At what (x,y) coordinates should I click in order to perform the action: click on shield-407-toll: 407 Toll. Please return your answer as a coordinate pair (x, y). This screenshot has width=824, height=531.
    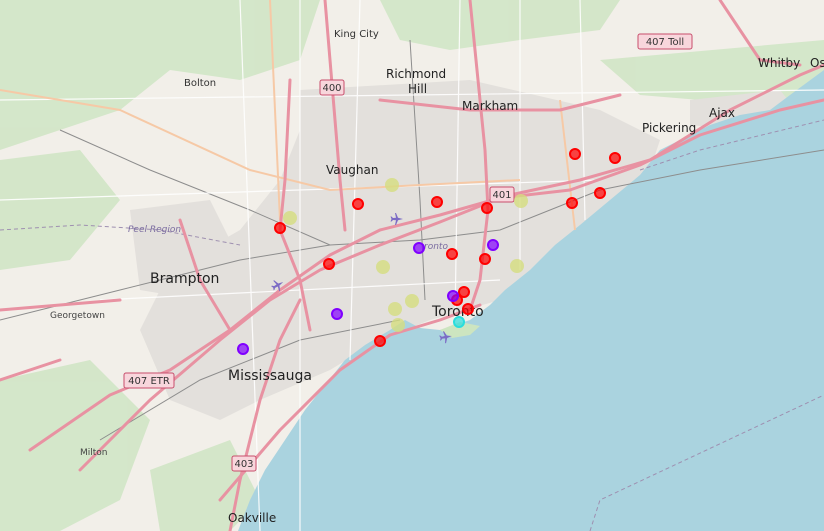
    Looking at the image, I should click on (665, 41).